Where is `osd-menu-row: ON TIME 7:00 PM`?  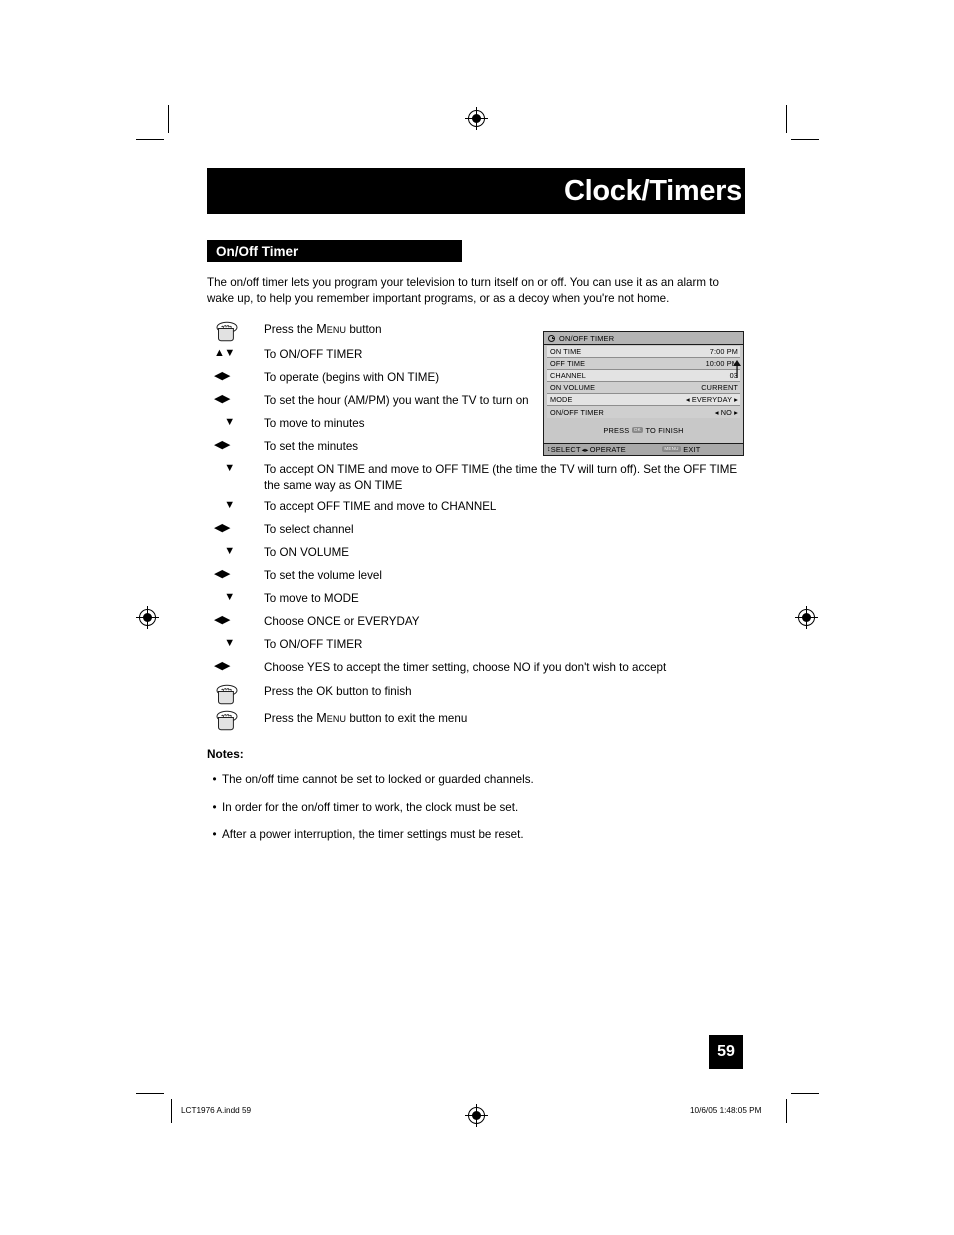
osd-menu-row: ON TIME 7:00 PM is located at coordinates (643, 352).